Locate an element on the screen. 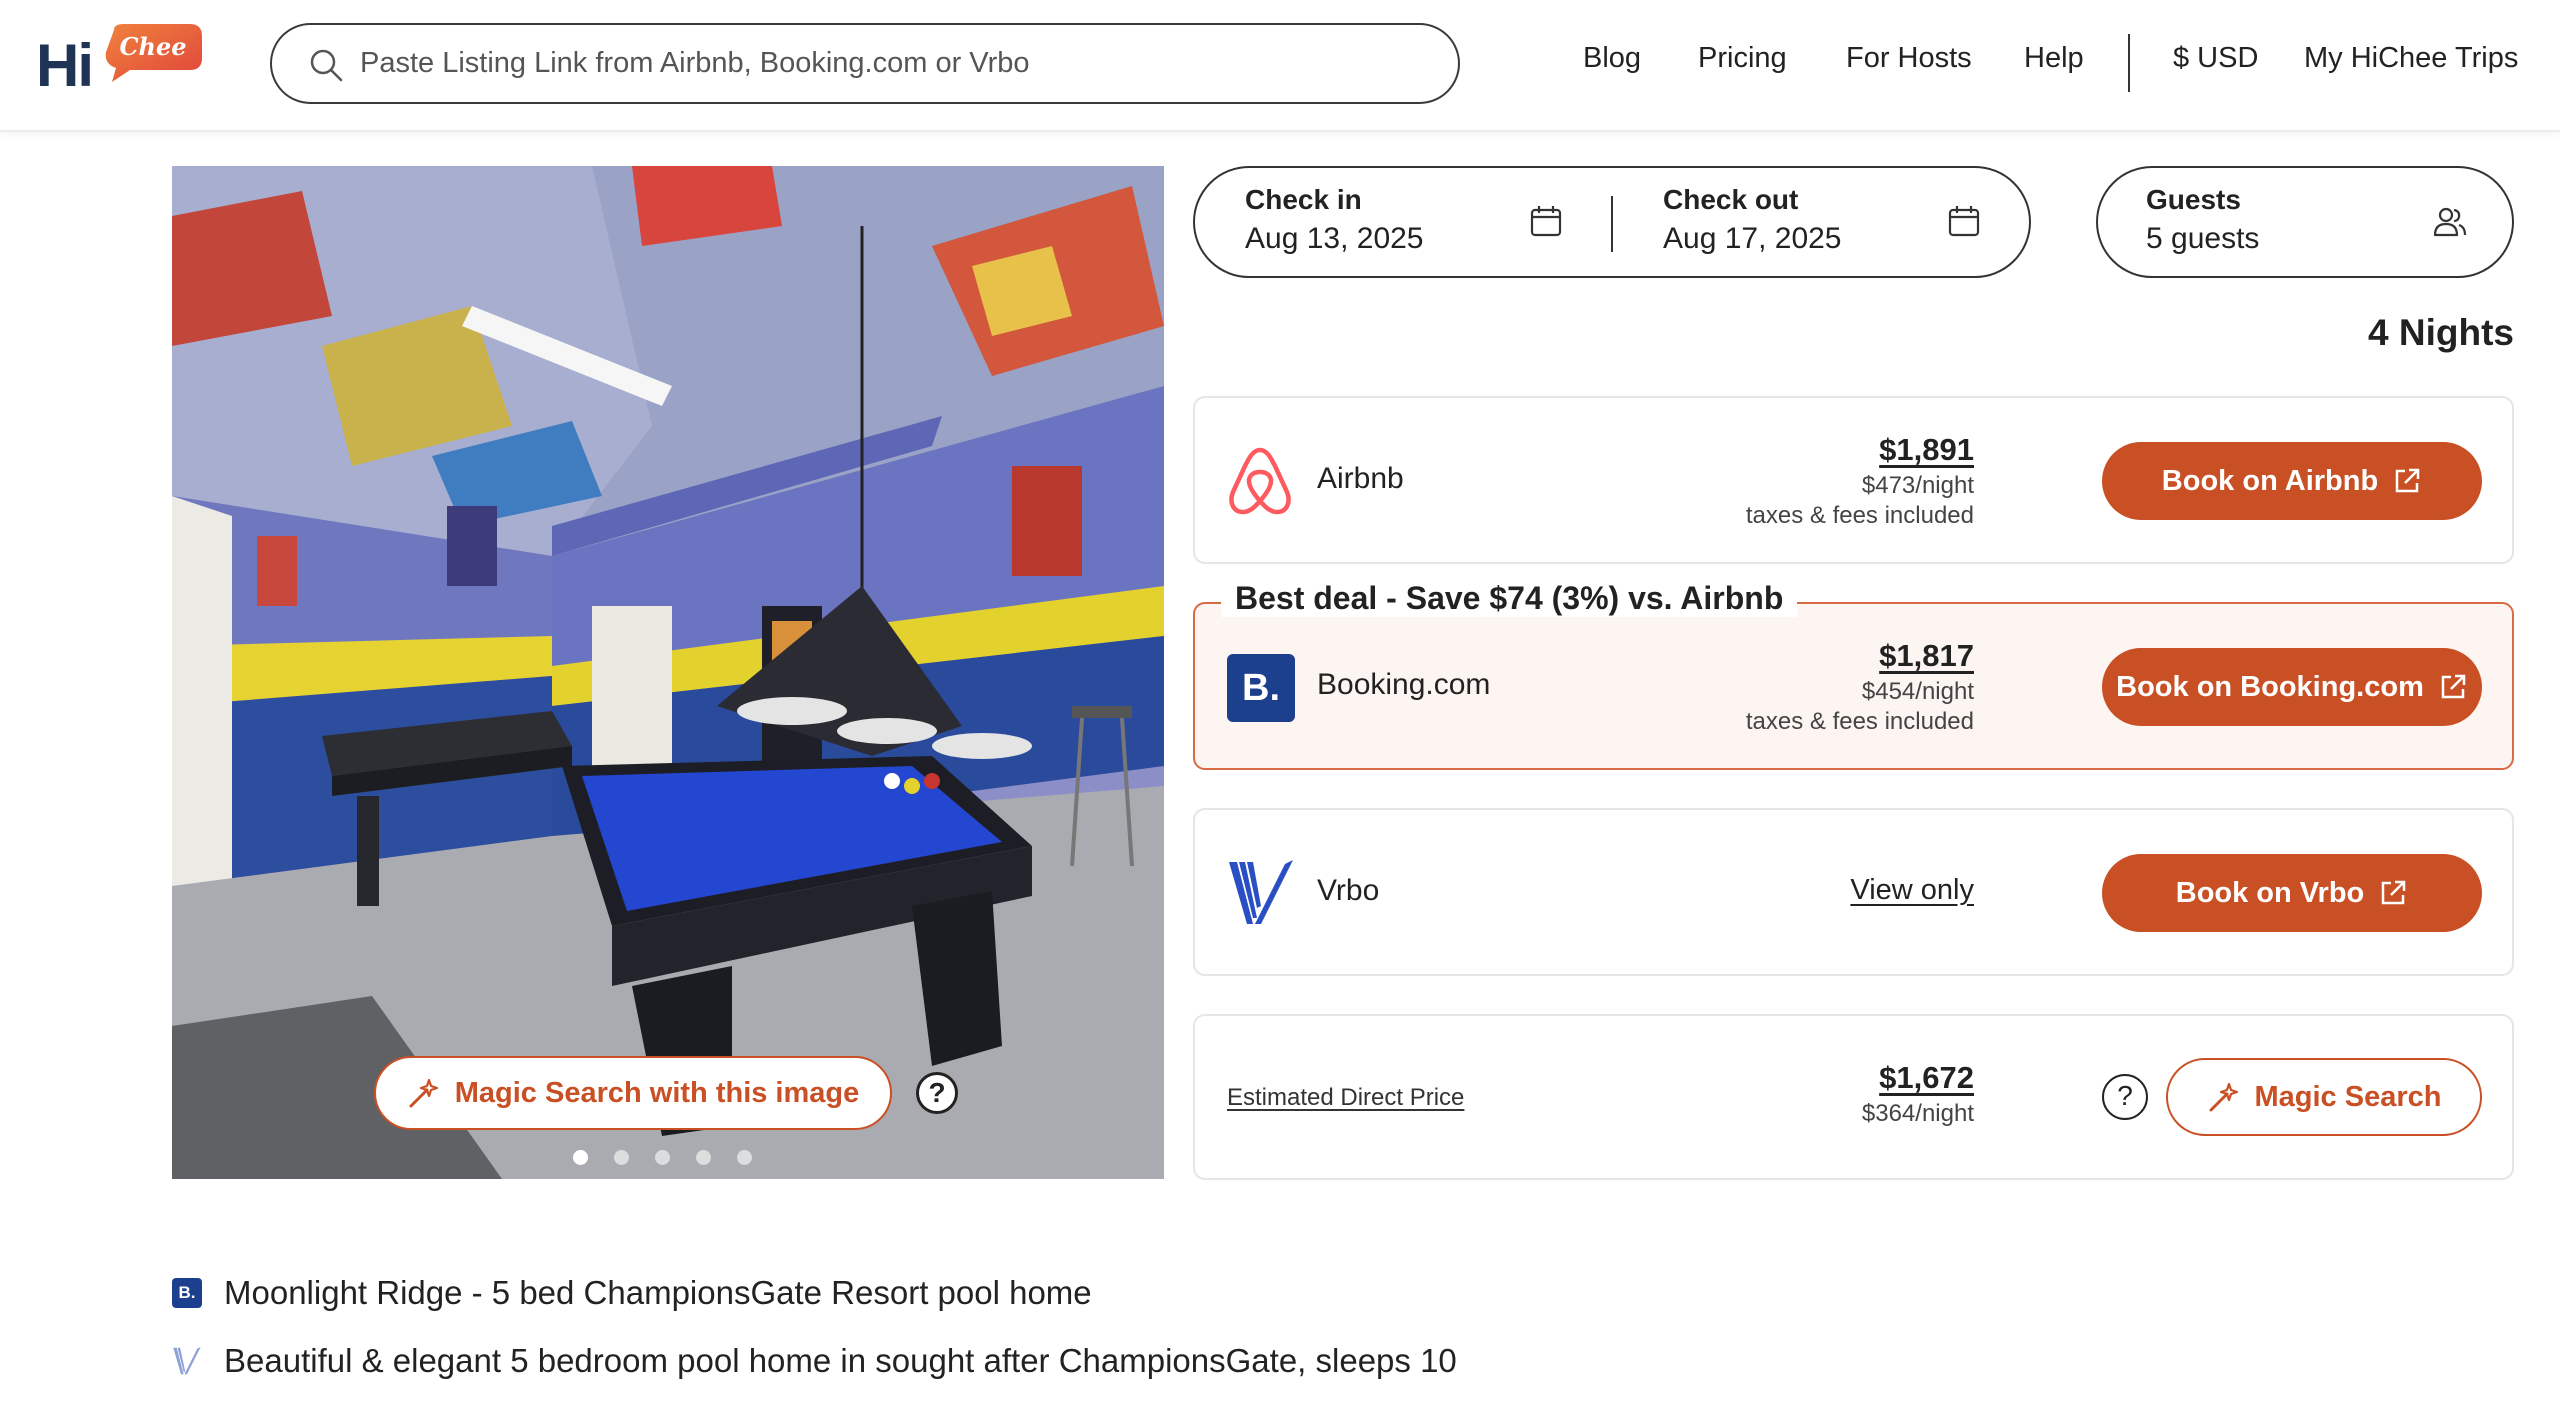 This screenshot has width=2560, height=1419. estimated-direct-price-link: Estimated Direct Price is located at coordinates (1345, 1098).